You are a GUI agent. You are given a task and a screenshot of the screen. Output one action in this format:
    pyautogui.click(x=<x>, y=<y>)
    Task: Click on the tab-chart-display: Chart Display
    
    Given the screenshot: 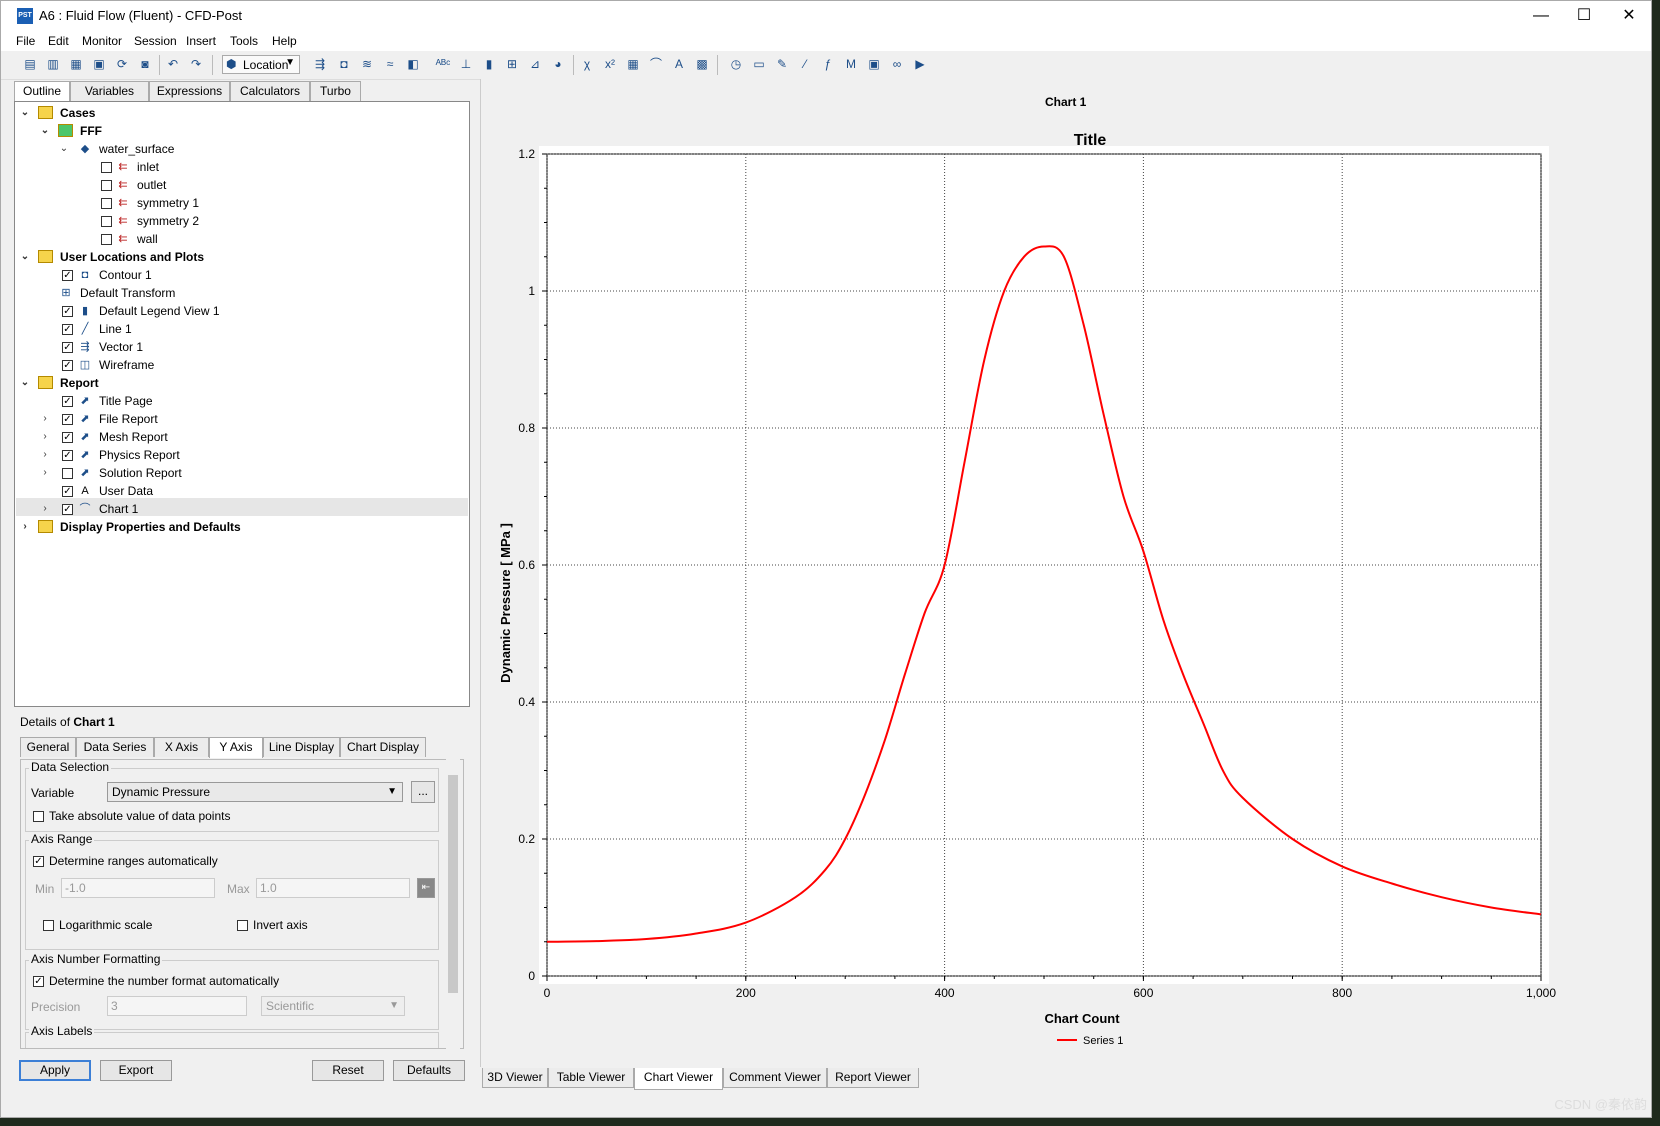 What is the action you would take?
    pyautogui.click(x=383, y=747)
    